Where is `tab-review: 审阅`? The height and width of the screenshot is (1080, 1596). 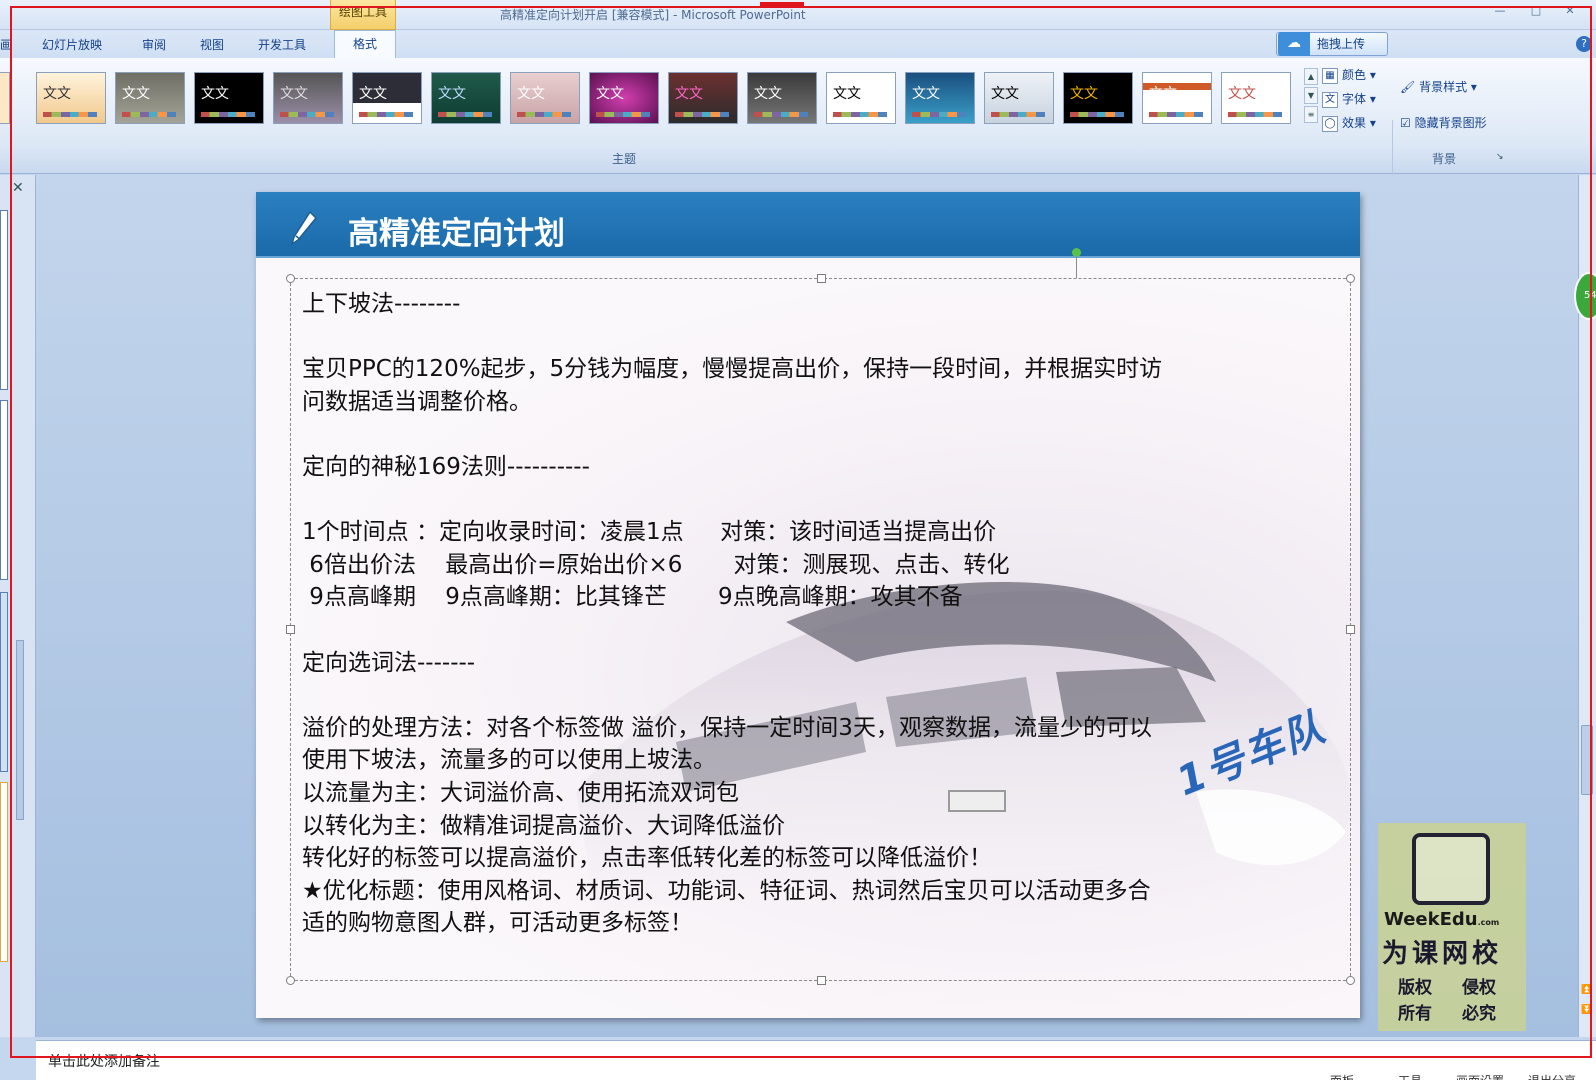 tab-review: 审阅 is located at coordinates (154, 44).